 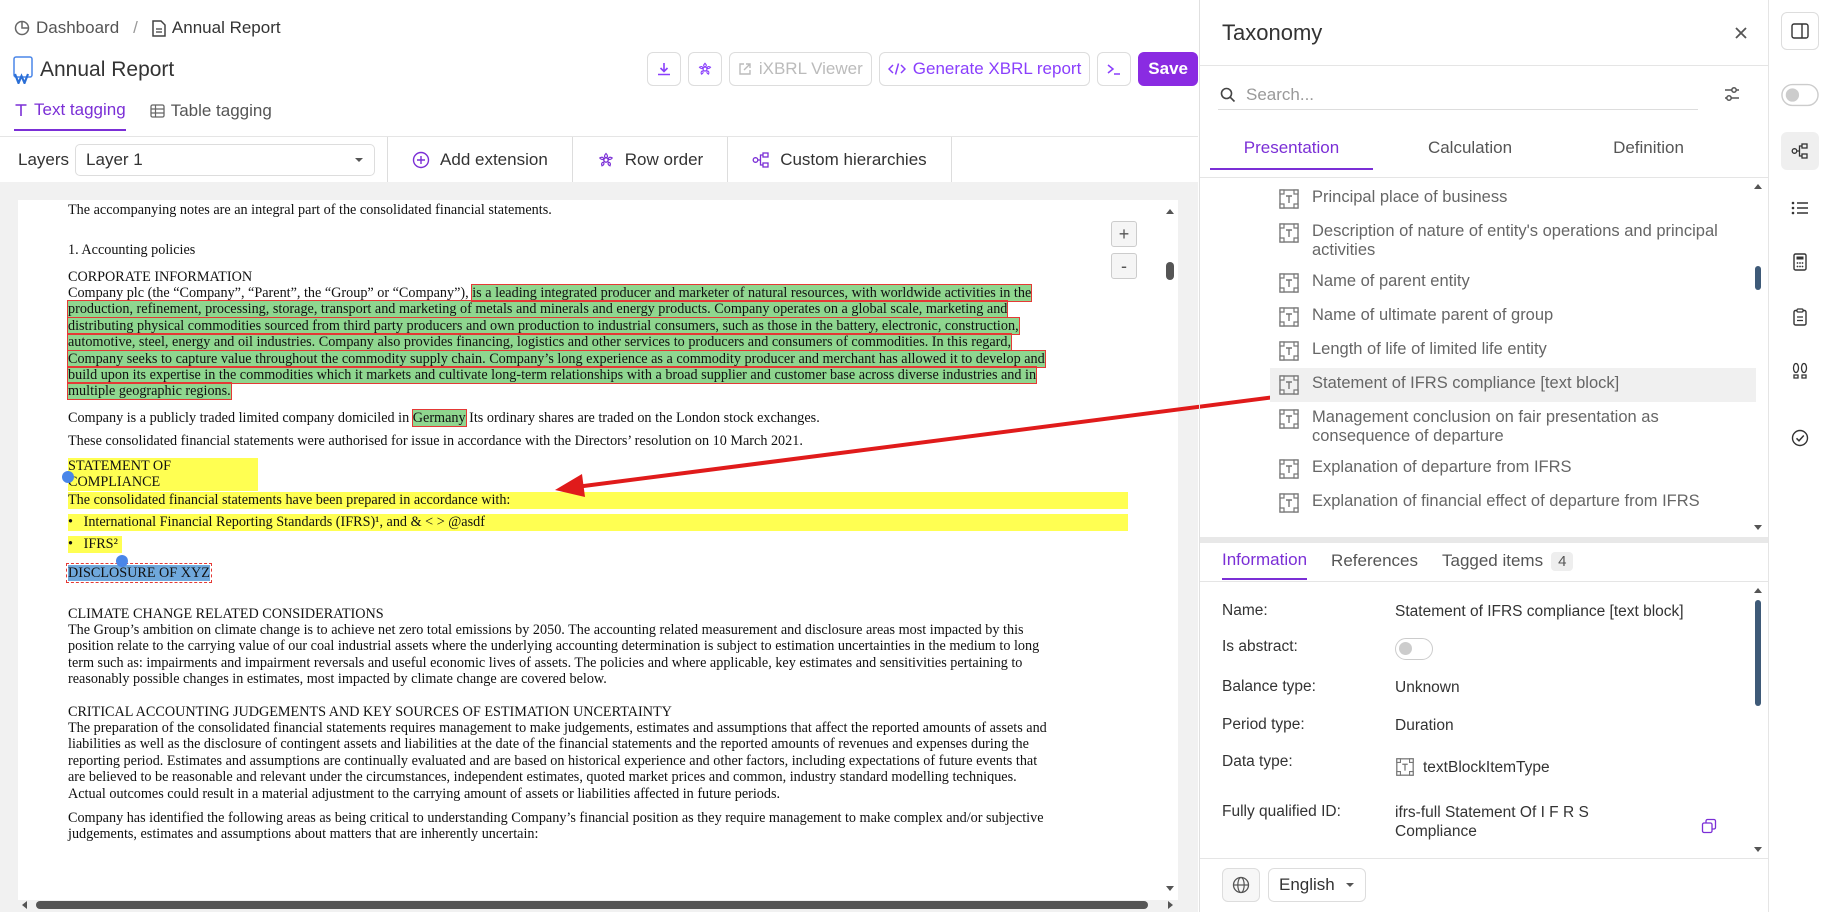 What do you see at coordinates (1263, 724) in the screenshot?
I see `info-period-label: Period type:` at bounding box center [1263, 724].